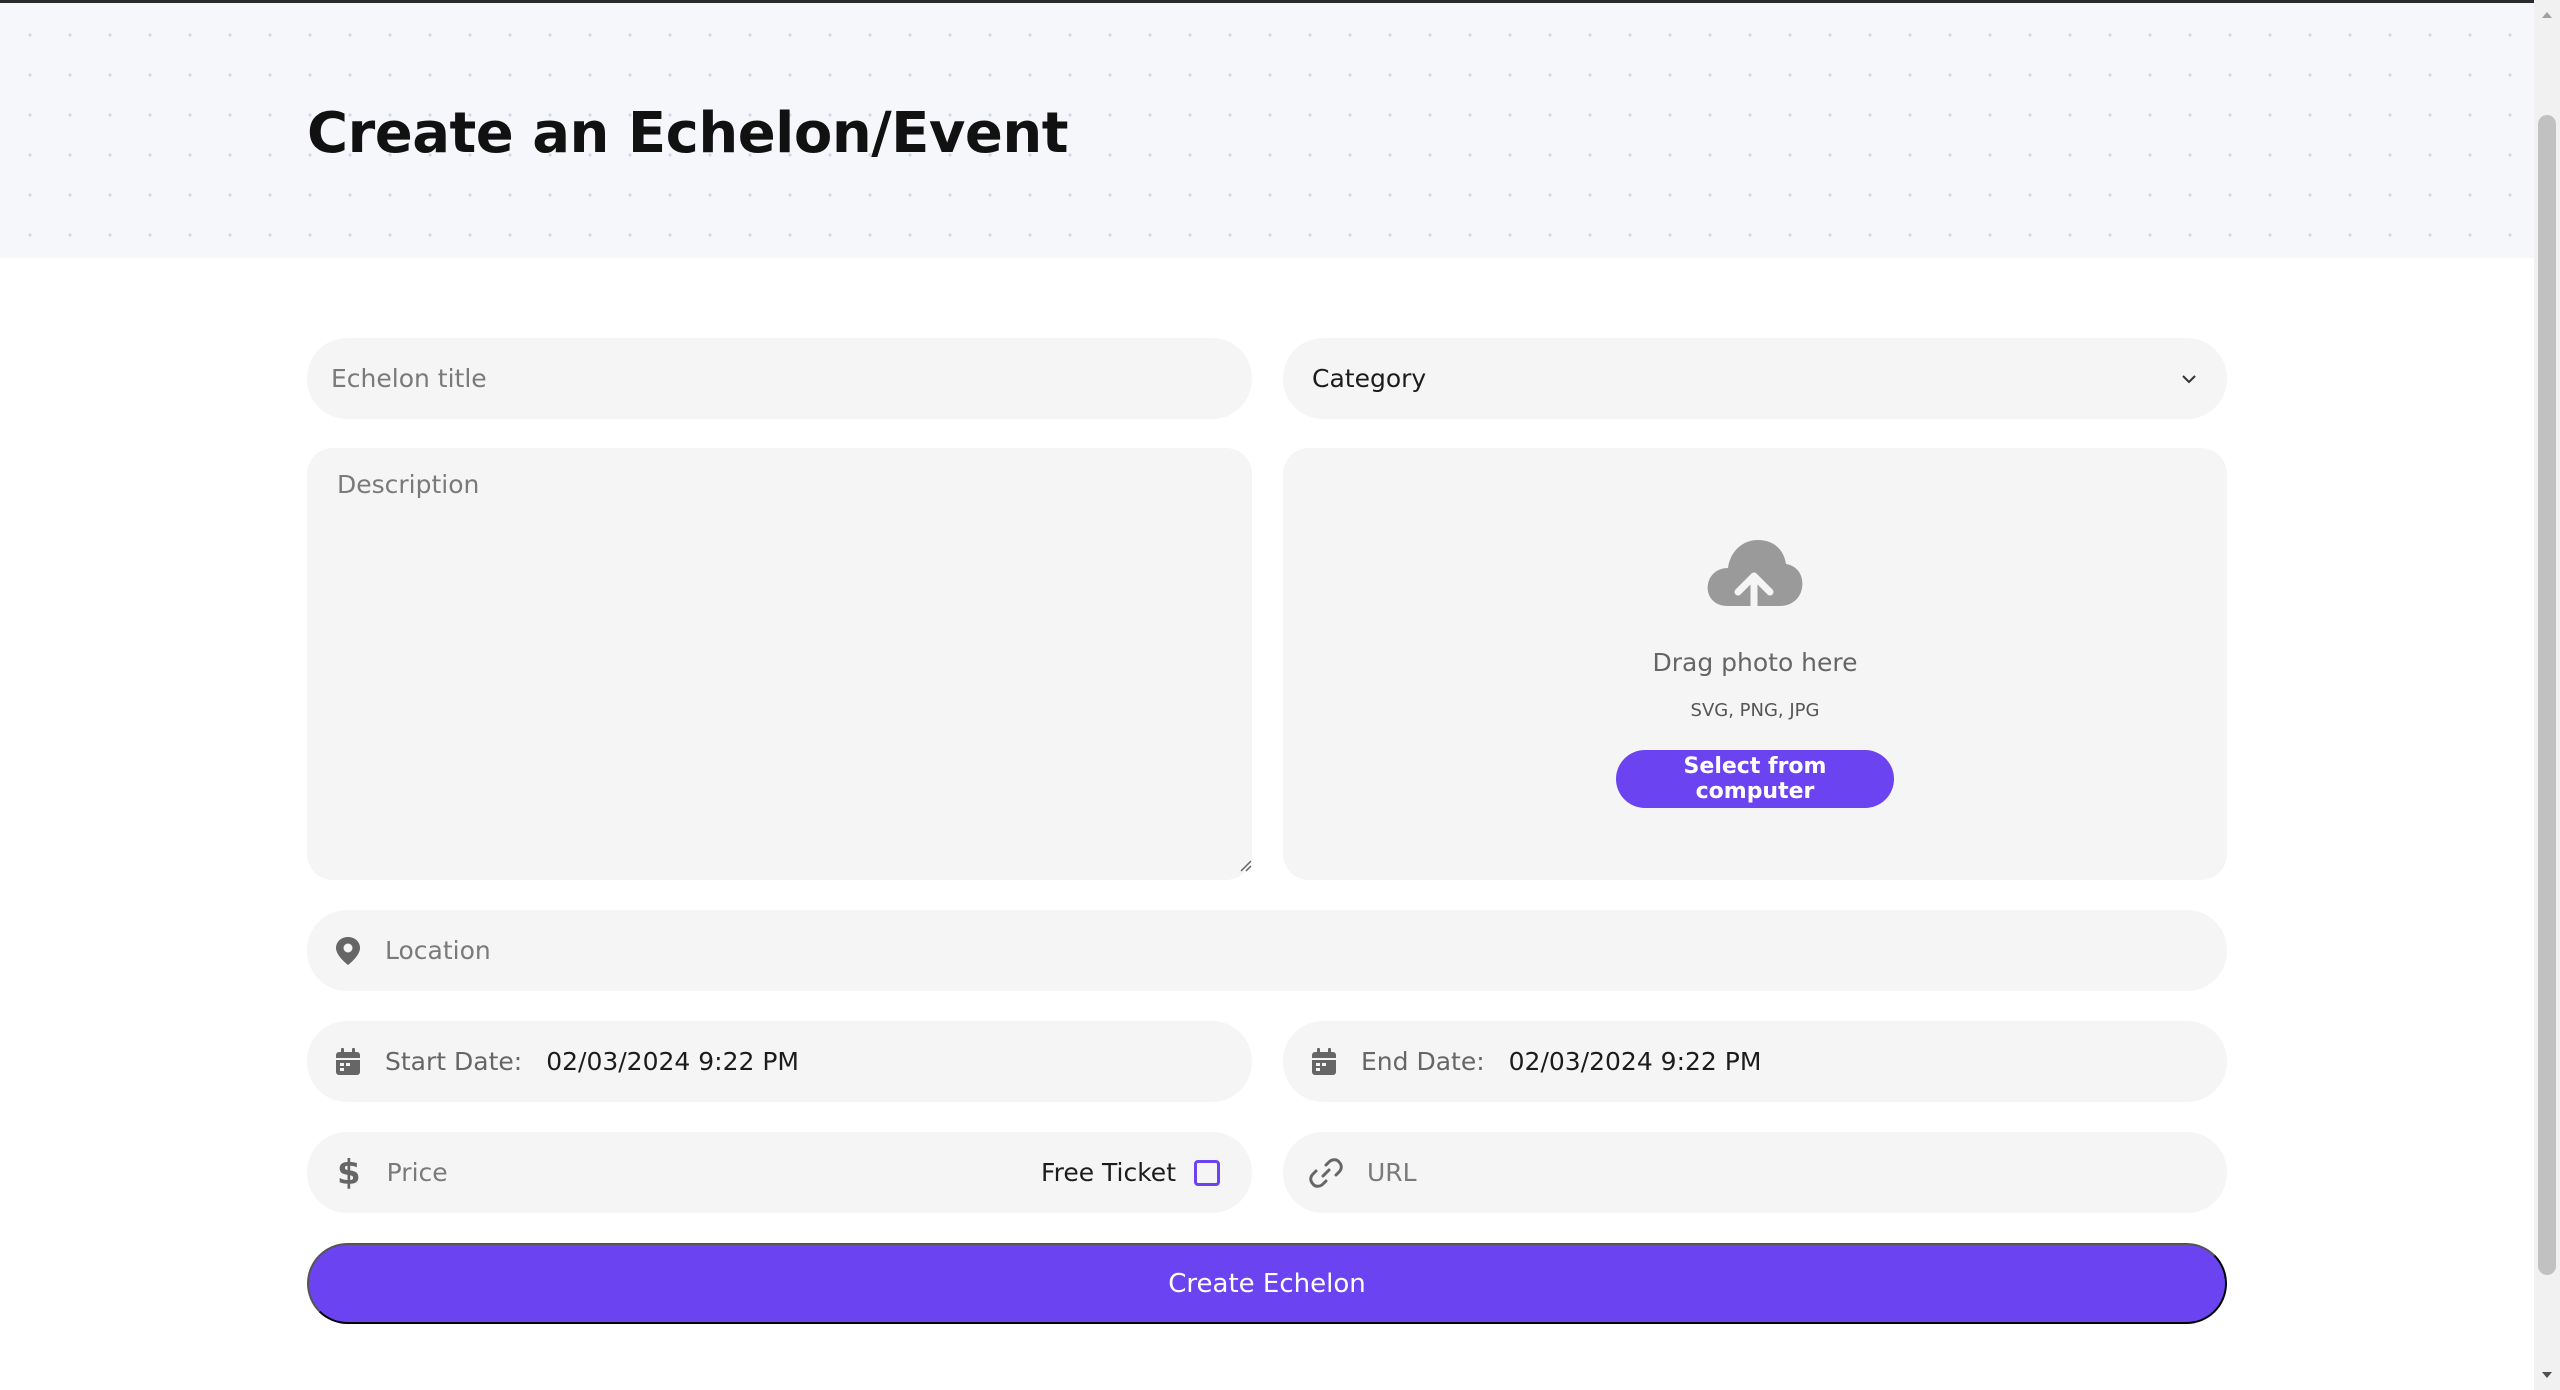  Describe the element at coordinates (779, 1172) in the screenshot. I see `price-input: $ Price Free Ticket` at that location.